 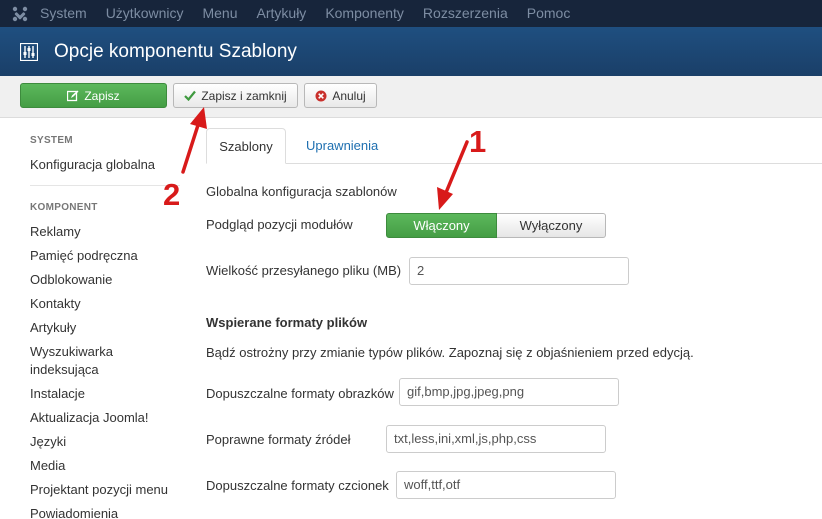 I want to click on annotation-marker-2: 2, so click(x=172, y=194).